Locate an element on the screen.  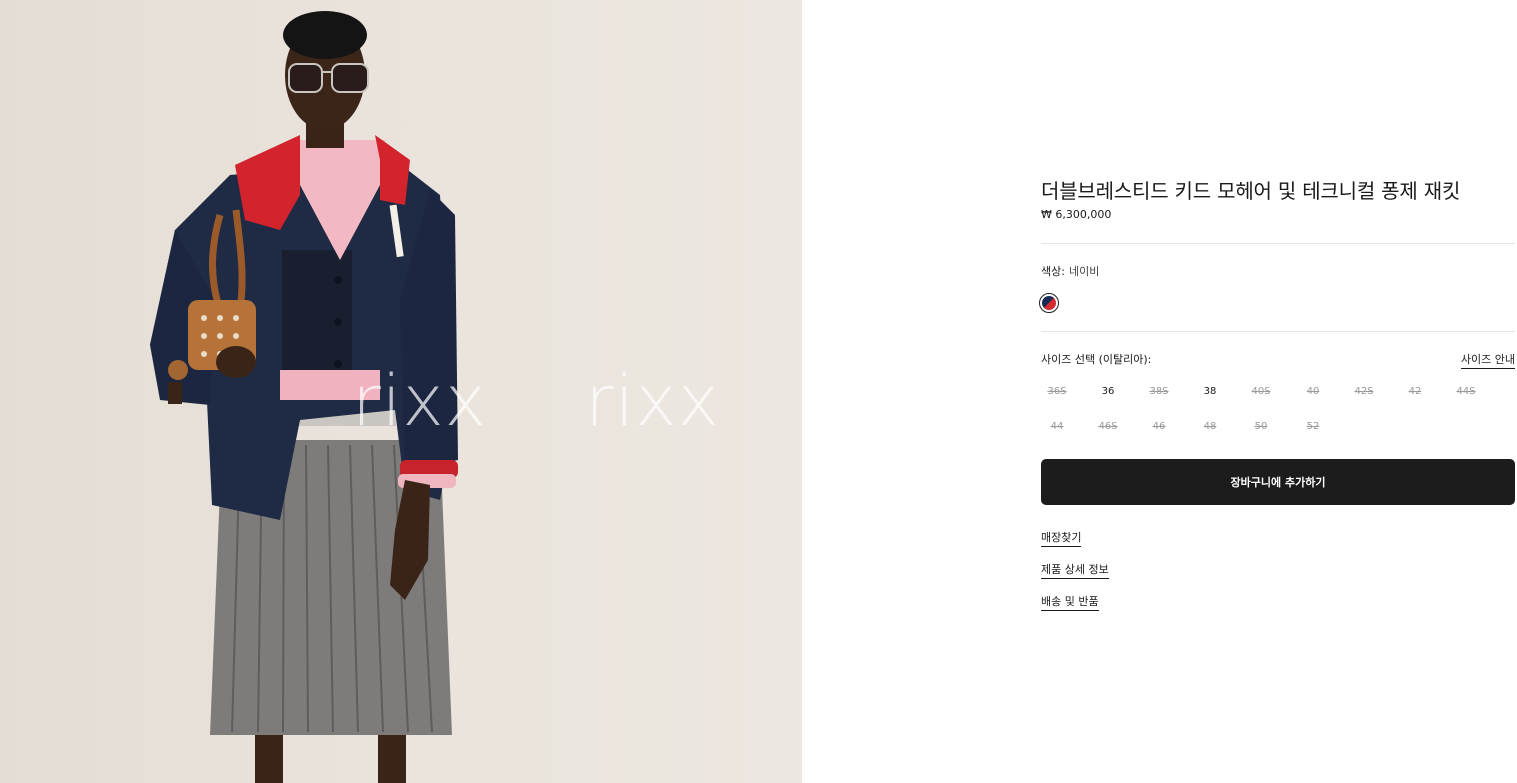
size-option: 44S is located at coordinates (1466, 391).